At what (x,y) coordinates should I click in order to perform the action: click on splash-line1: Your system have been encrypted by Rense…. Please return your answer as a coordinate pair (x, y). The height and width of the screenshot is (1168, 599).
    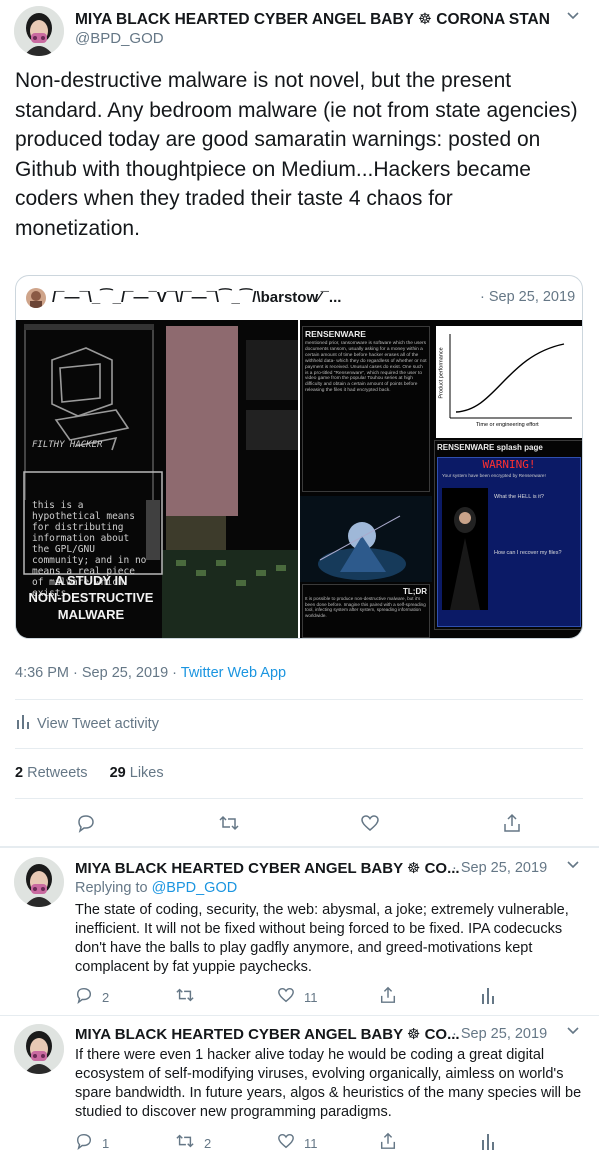
    Looking at the image, I should click on (494, 475).